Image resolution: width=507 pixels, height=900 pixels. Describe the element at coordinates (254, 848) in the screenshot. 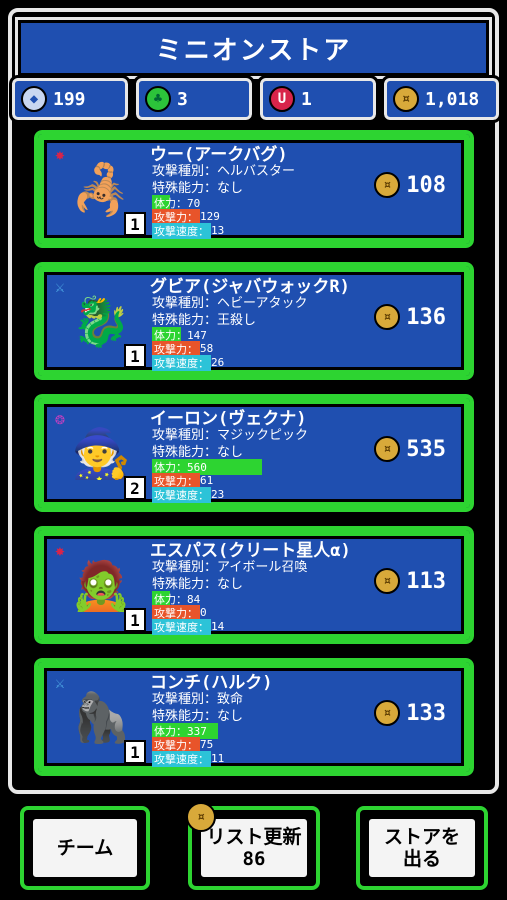

I see `refresh-button-label: リスト更新 86` at that location.